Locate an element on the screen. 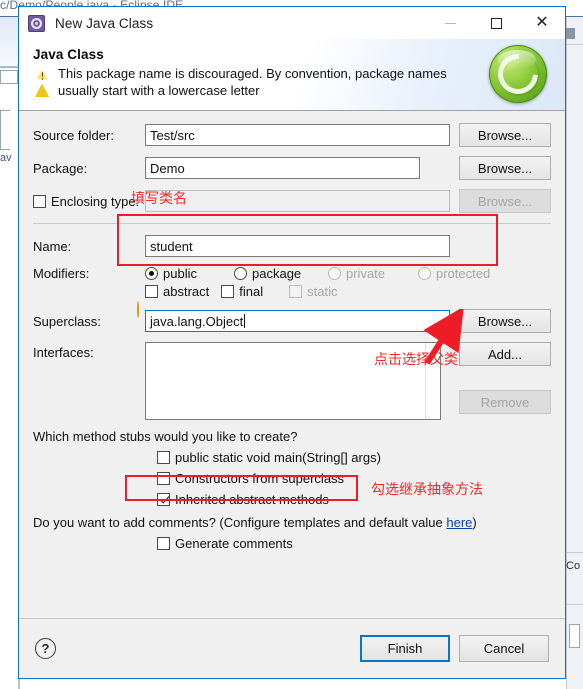 The width and height of the screenshot is (583, 689). generate-comments-label: Generate comments is located at coordinates (234, 543).